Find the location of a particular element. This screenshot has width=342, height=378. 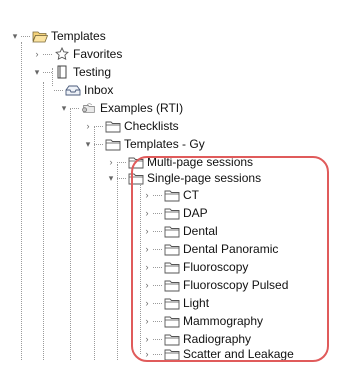

tree-node-dental-panoramic: › Dental Panoramic is located at coordinates (210, 249).